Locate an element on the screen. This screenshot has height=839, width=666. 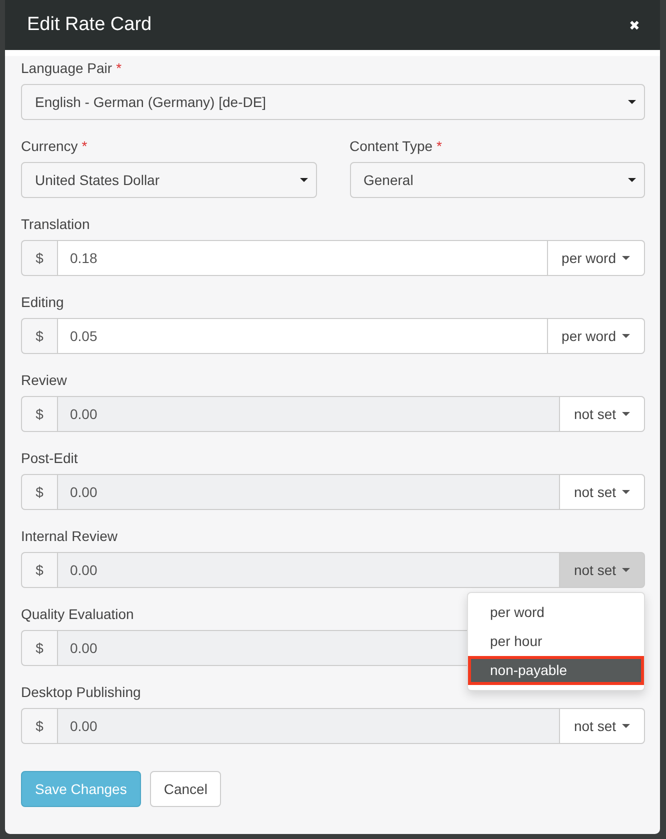
field-label: Internal Review is located at coordinates (69, 536).